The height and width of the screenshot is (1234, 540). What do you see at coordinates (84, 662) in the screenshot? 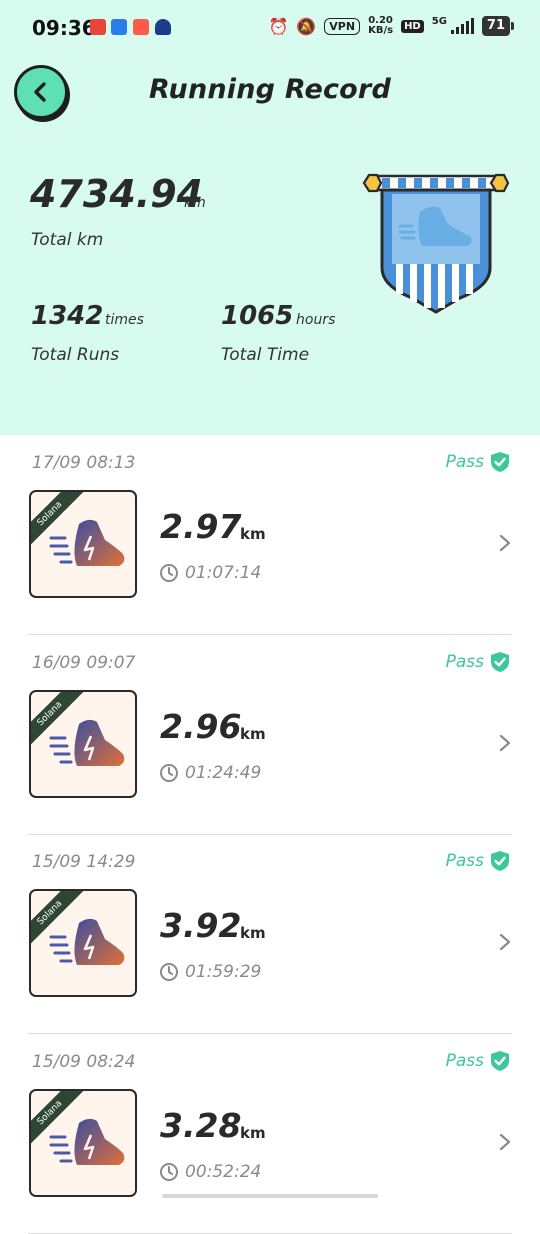
I see `record-date: 16/09 09:07` at bounding box center [84, 662].